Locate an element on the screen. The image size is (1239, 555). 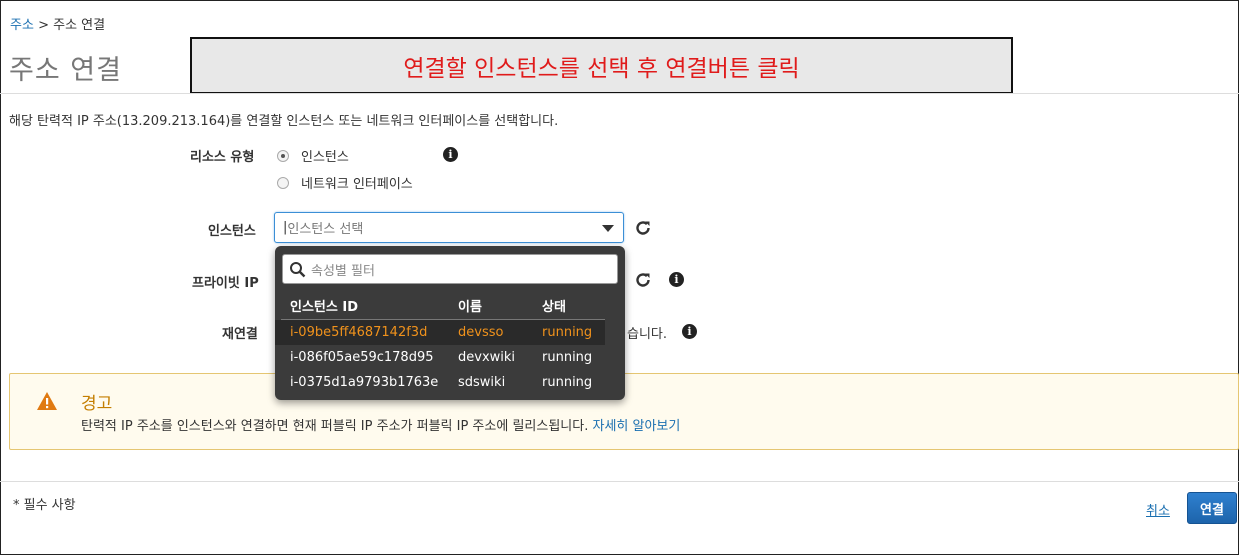
page-title: 주소 연결 is located at coordinates (65, 70).